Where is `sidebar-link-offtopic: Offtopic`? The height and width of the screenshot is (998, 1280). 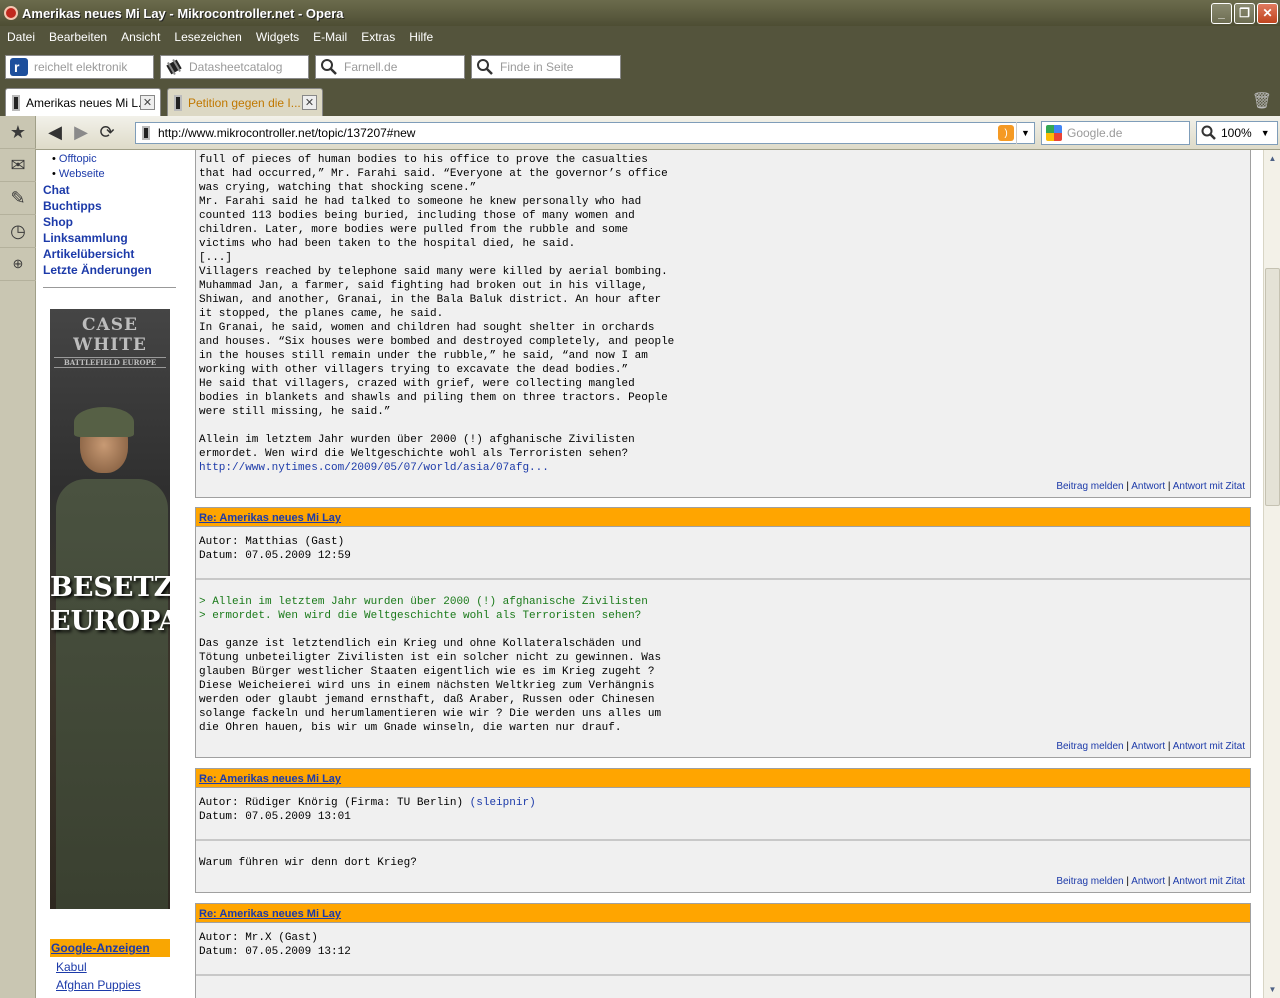 sidebar-link-offtopic: Offtopic is located at coordinates (74, 159).